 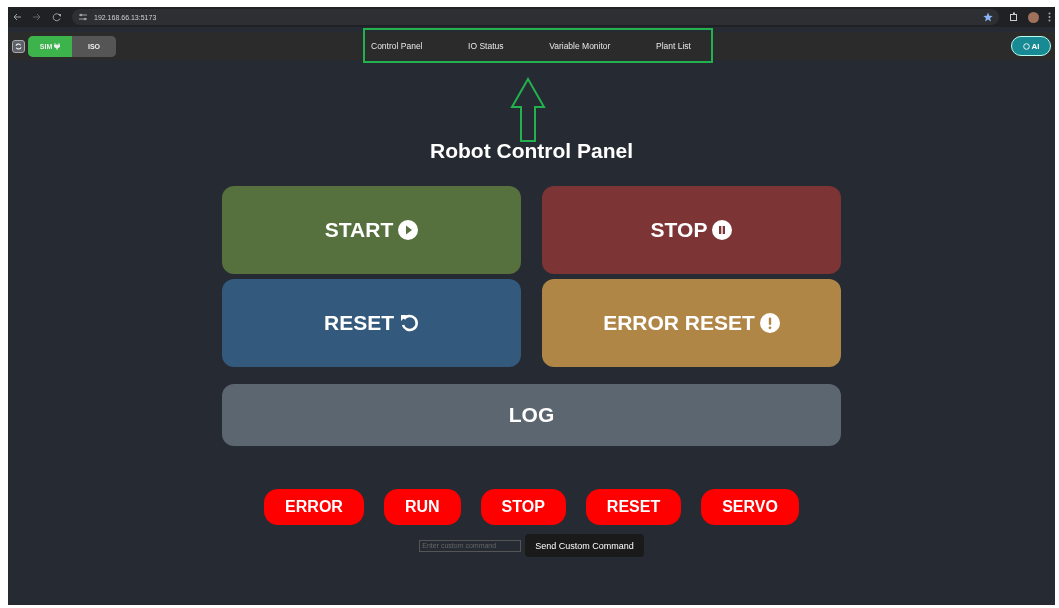 What do you see at coordinates (531, 415) in the screenshot?
I see `log-button: LOG` at bounding box center [531, 415].